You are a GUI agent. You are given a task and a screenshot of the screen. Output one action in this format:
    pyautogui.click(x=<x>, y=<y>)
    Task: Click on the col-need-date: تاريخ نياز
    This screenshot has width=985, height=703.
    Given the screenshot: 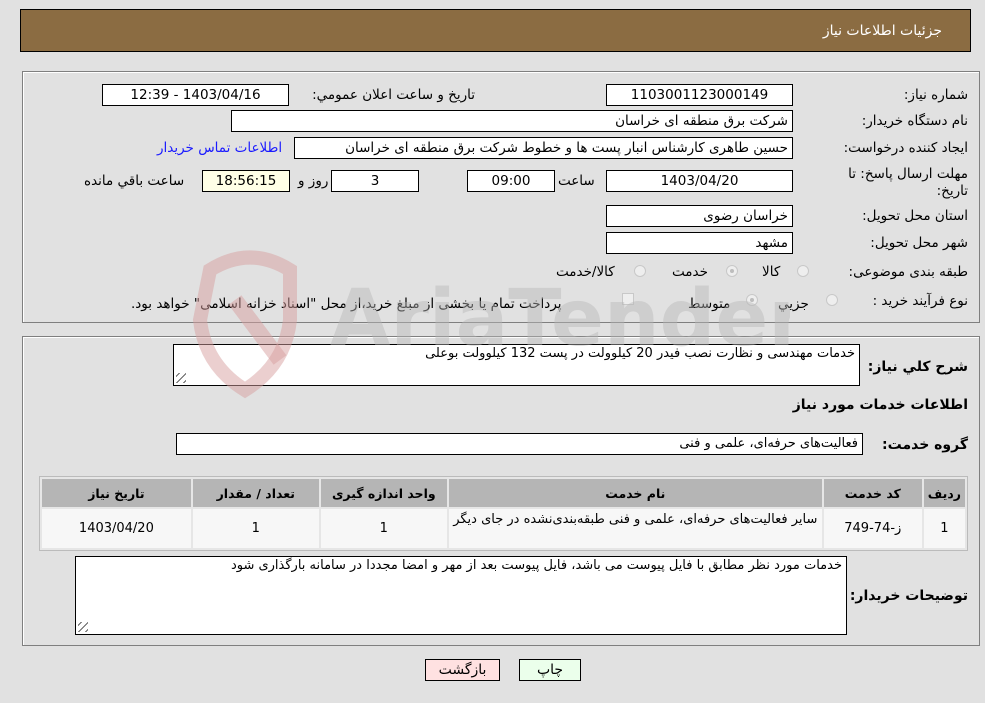 What is the action you would take?
    pyautogui.click(x=116, y=493)
    